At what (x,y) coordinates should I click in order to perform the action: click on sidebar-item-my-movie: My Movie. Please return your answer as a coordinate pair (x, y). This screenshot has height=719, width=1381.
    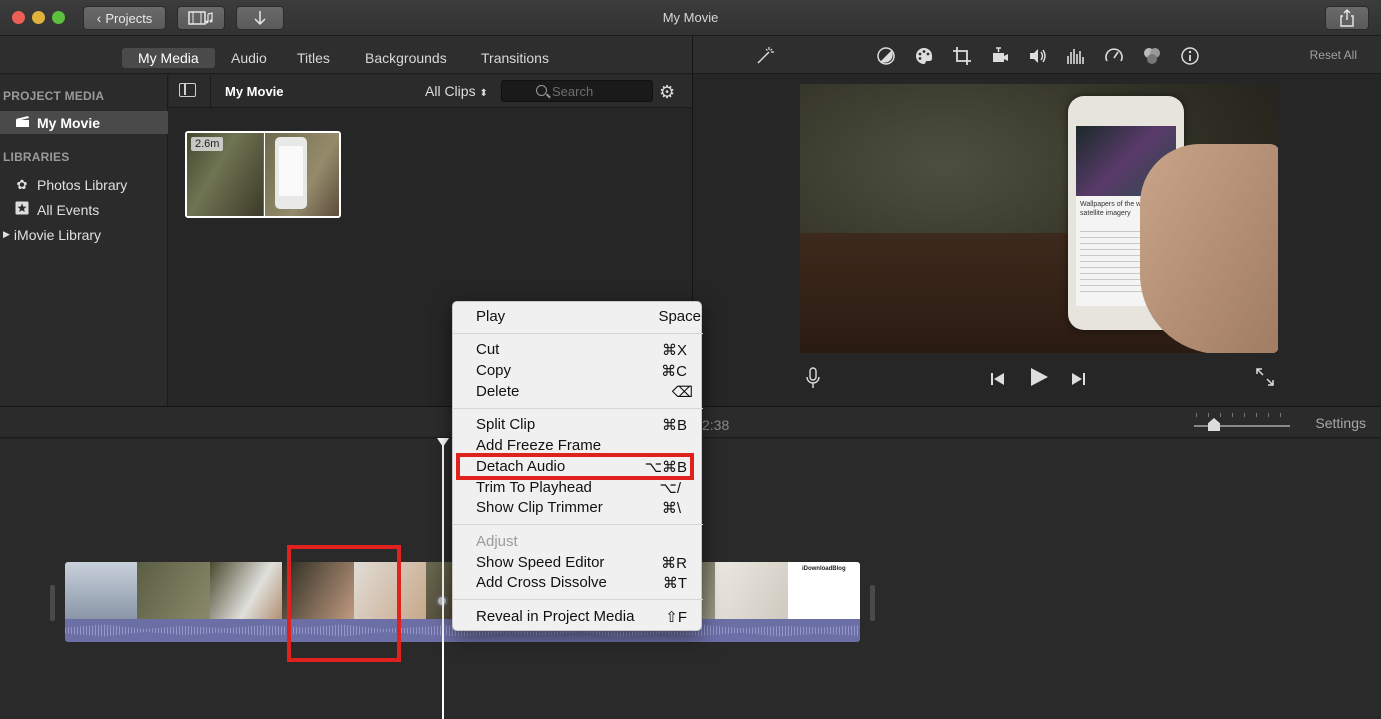
    Looking at the image, I should click on (84, 122).